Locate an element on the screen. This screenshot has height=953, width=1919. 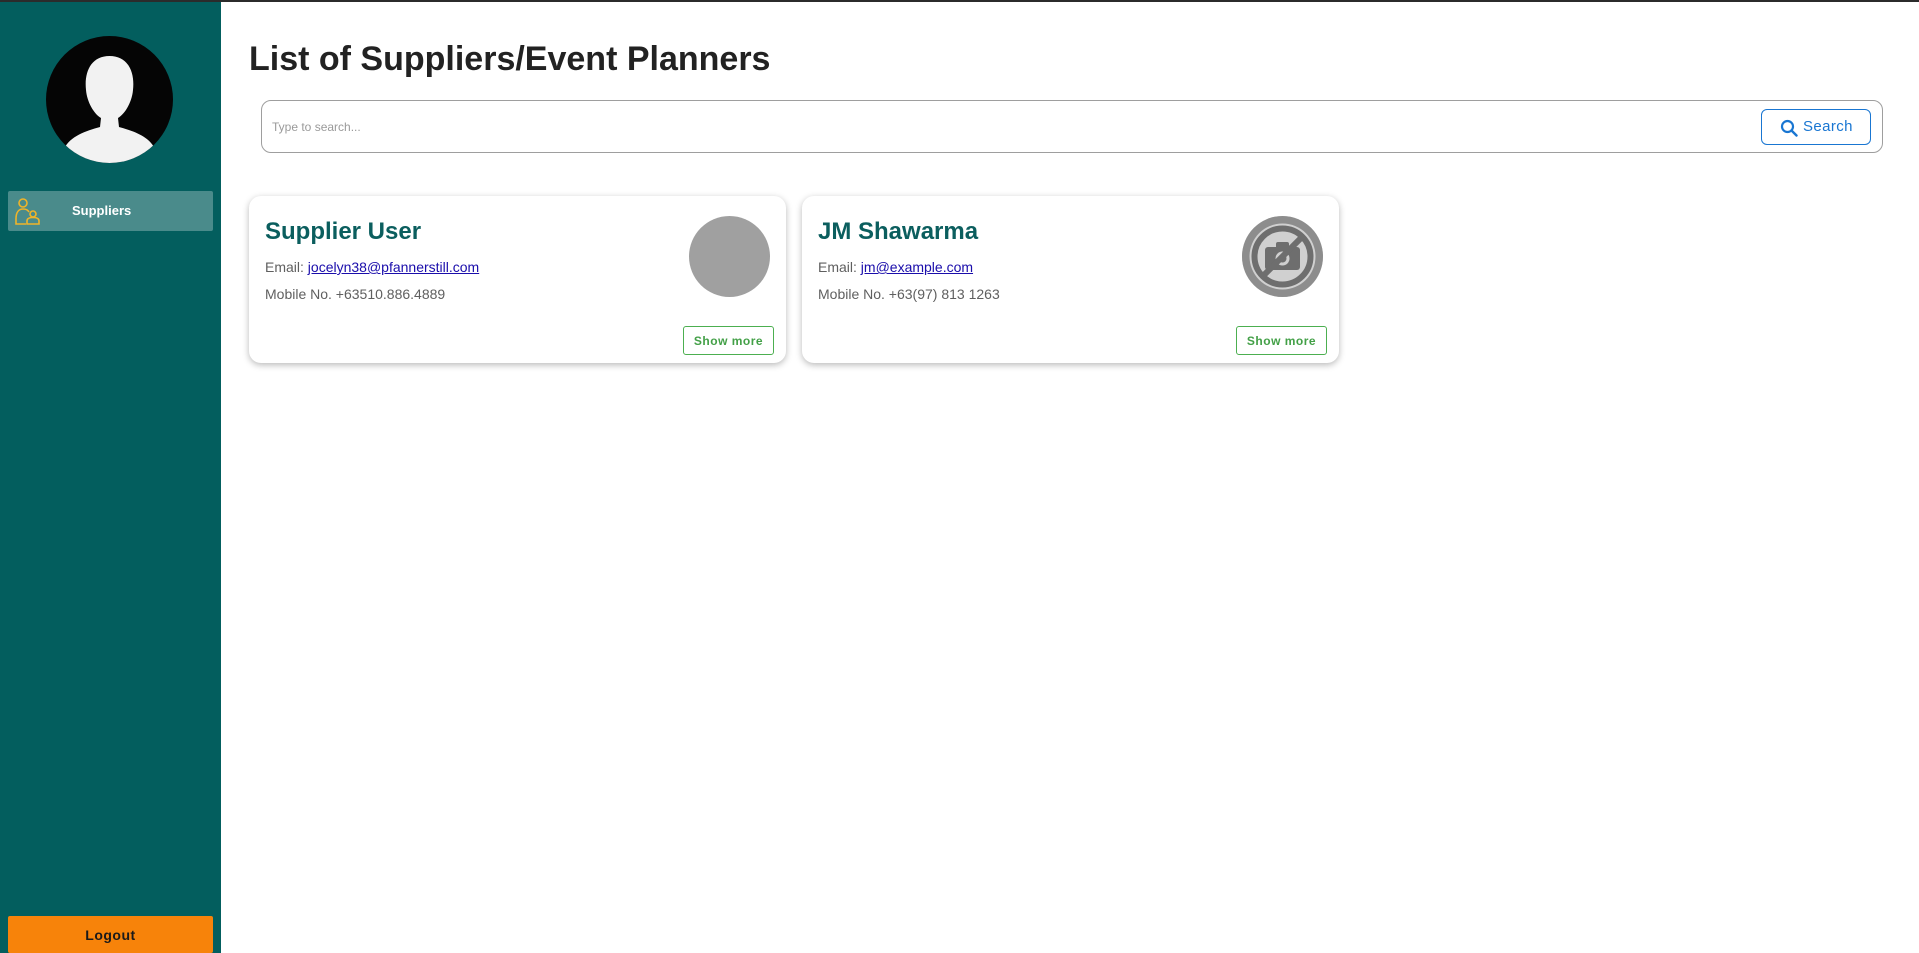
search-button-label: Search is located at coordinates (1828, 126).